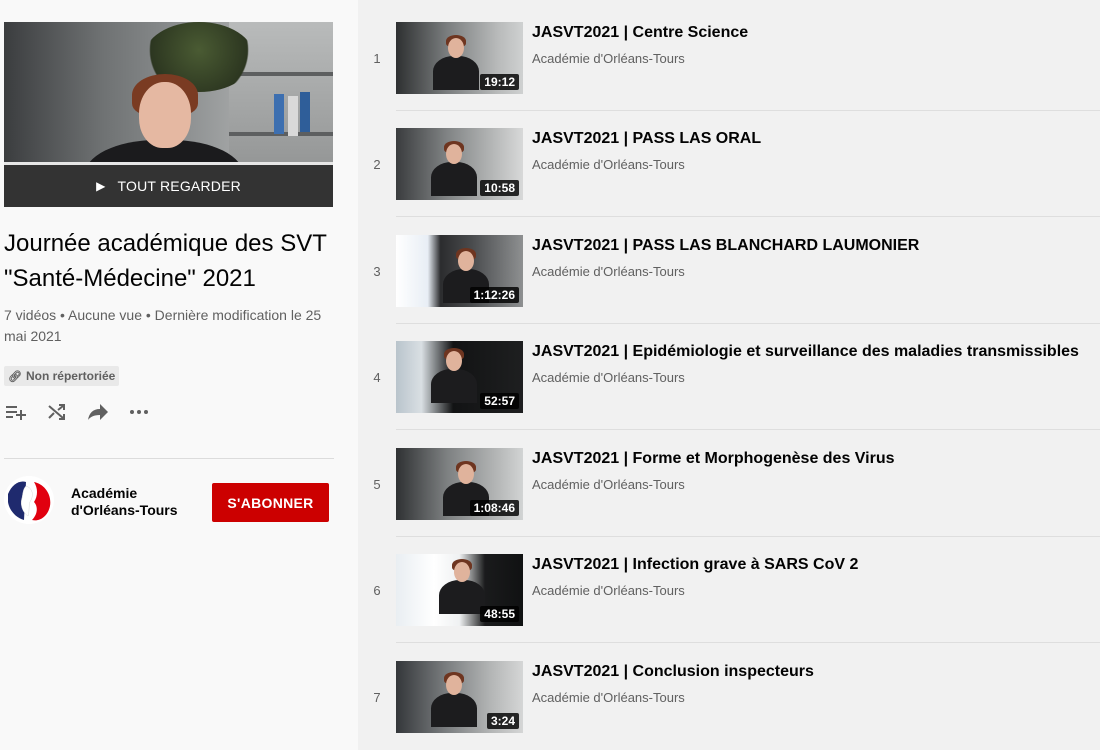 The width and height of the screenshot is (1100, 750). I want to click on video-title: JASVT2021 | PASS LAS BLANCHARD LAUMONIER, so click(812, 246).